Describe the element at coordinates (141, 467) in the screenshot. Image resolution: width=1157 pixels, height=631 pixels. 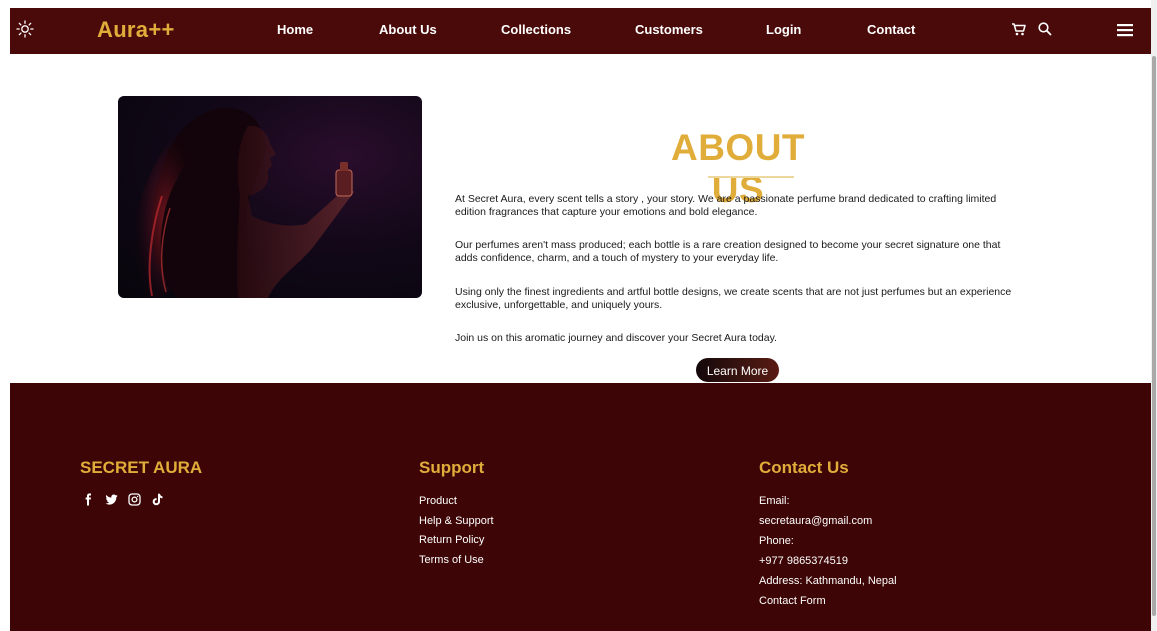
I see `footer-brand: SECRET AURA` at that location.